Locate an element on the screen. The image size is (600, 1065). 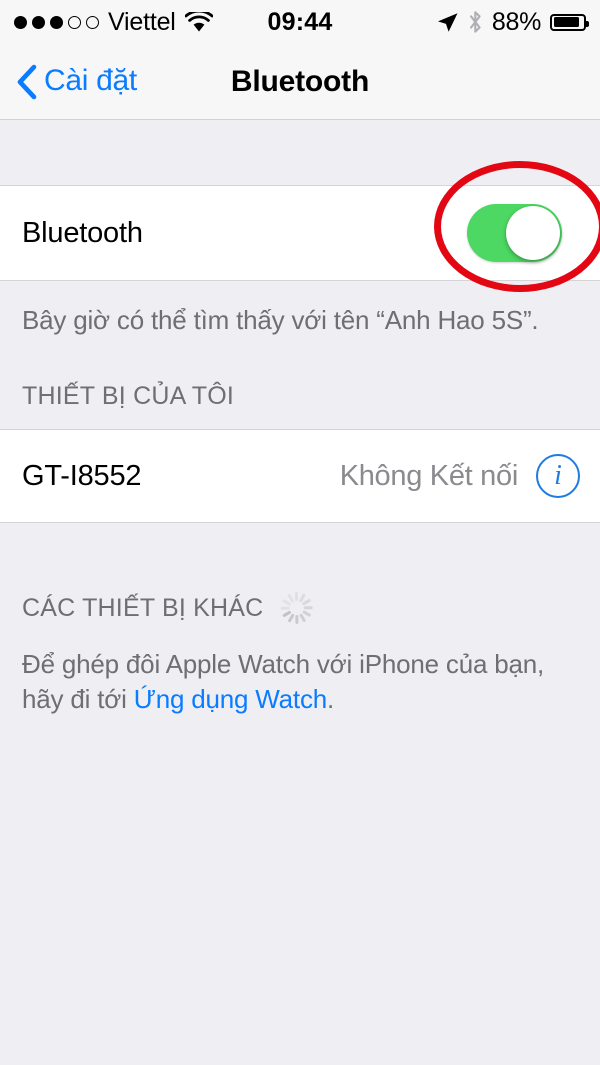
bluetooth-label: Bluetooth is located at coordinates (82, 232).